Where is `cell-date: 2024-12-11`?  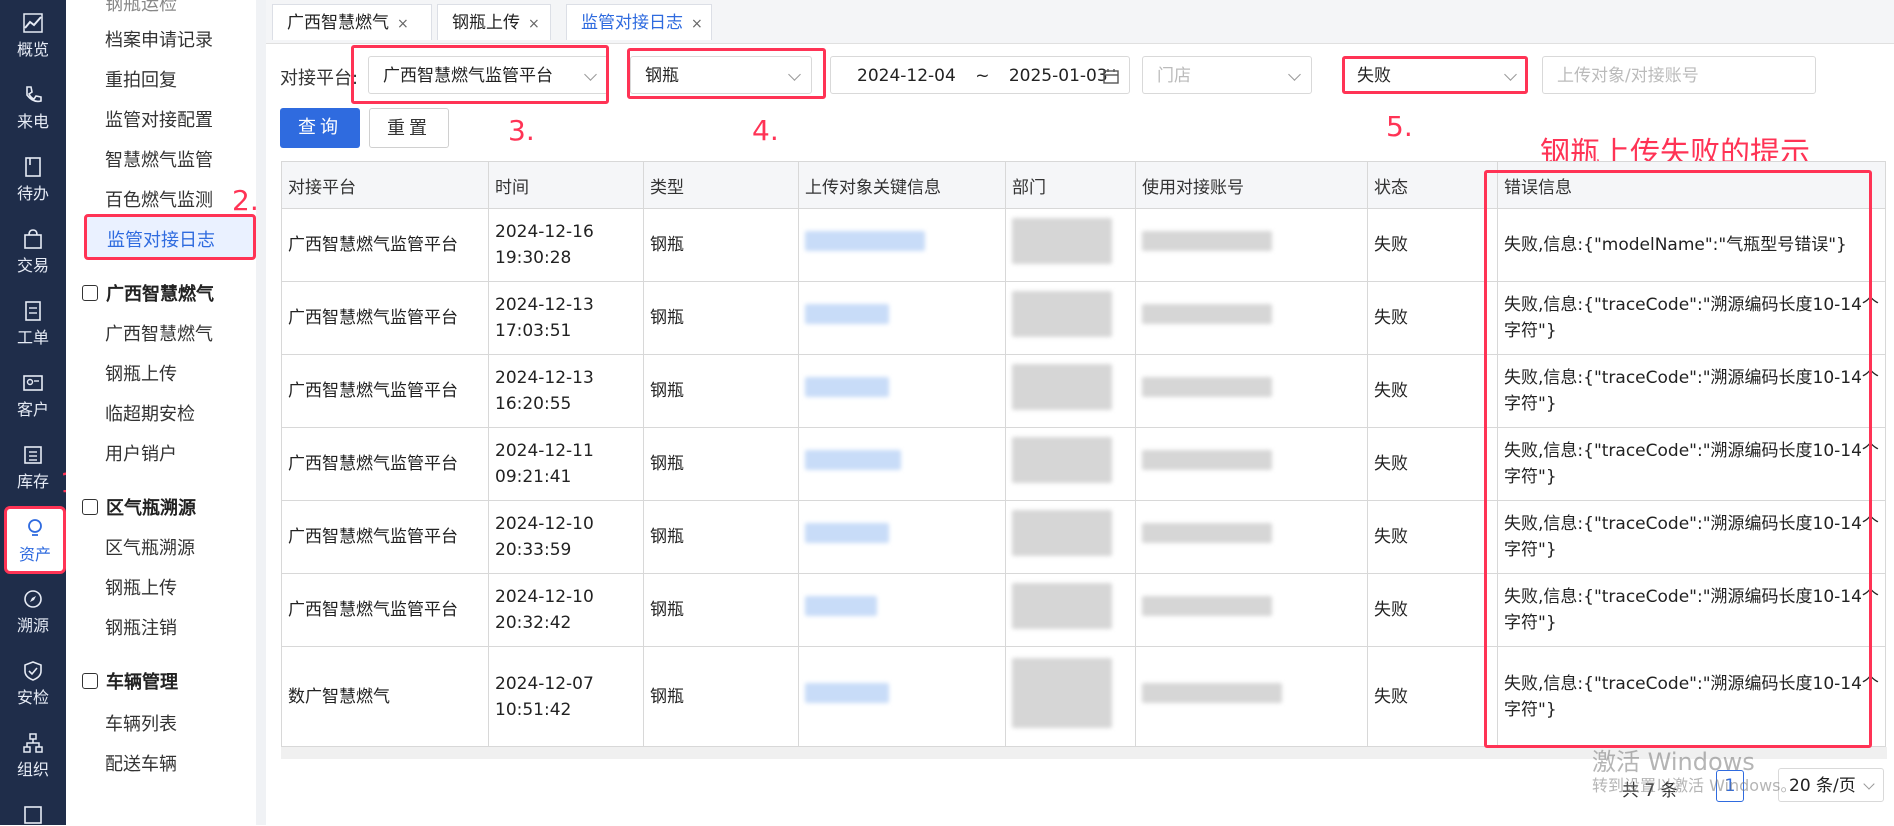 cell-date: 2024-12-11 is located at coordinates (544, 451).